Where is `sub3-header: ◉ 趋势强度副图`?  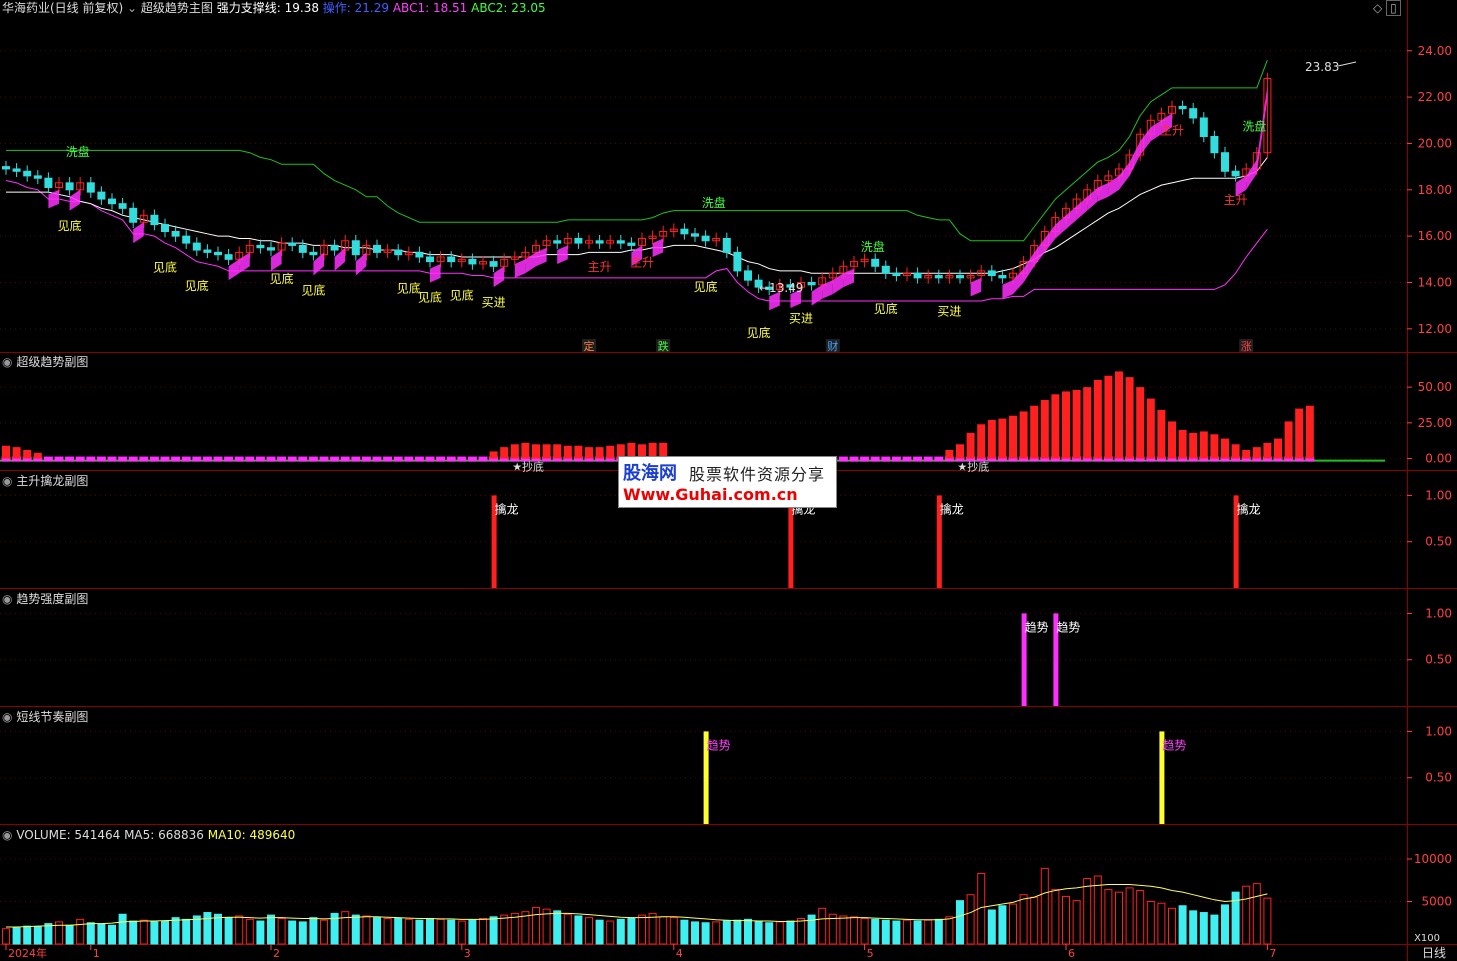
sub3-header: ◉ 趋势强度副图 is located at coordinates (45, 599).